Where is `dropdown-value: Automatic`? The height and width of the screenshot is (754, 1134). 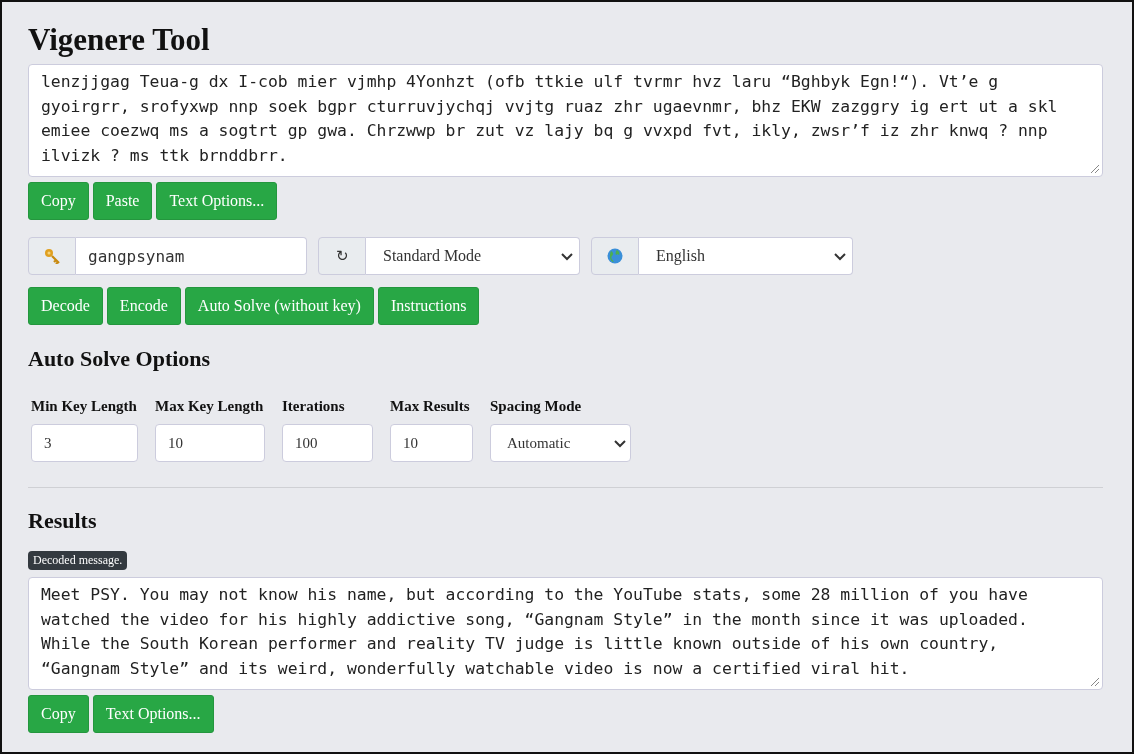 dropdown-value: Automatic is located at coordinates (539, 443).